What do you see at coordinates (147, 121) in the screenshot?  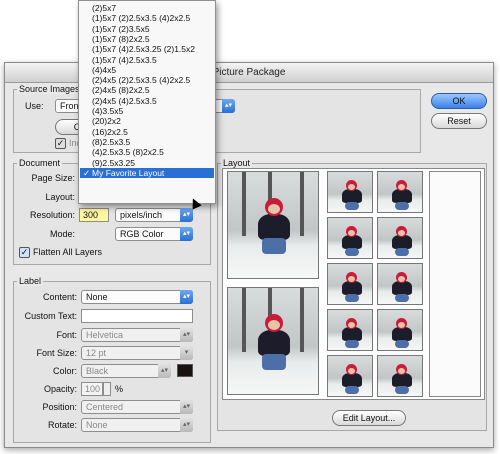 I see `layout-menu-item: (20)2x2` at bounding box center [147, 121].